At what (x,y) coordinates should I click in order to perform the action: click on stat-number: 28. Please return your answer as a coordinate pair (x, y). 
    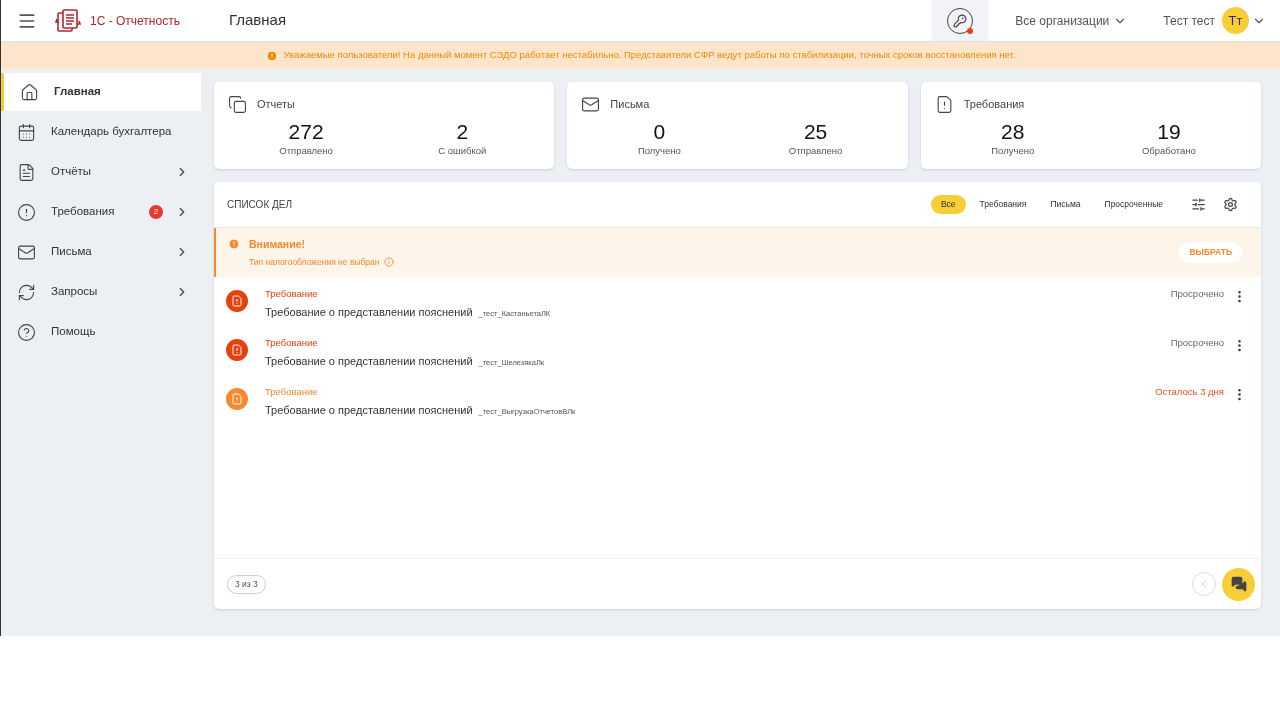
    Looking at the image, I should click on (1013, 132).